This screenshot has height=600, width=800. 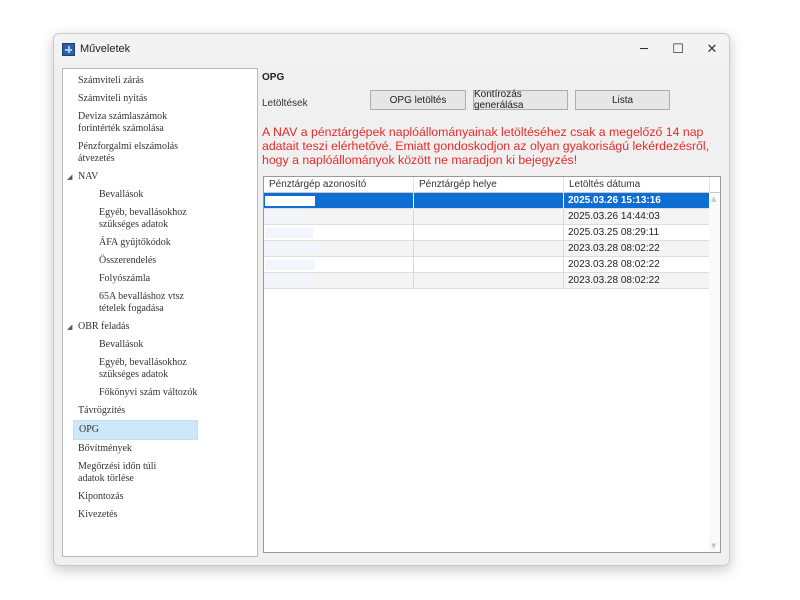 What do you see at coordinates (714, 372) in the screenshot?
I see `vertical-scrollbar: ▲ ▼` at bounding box center [714, 372].